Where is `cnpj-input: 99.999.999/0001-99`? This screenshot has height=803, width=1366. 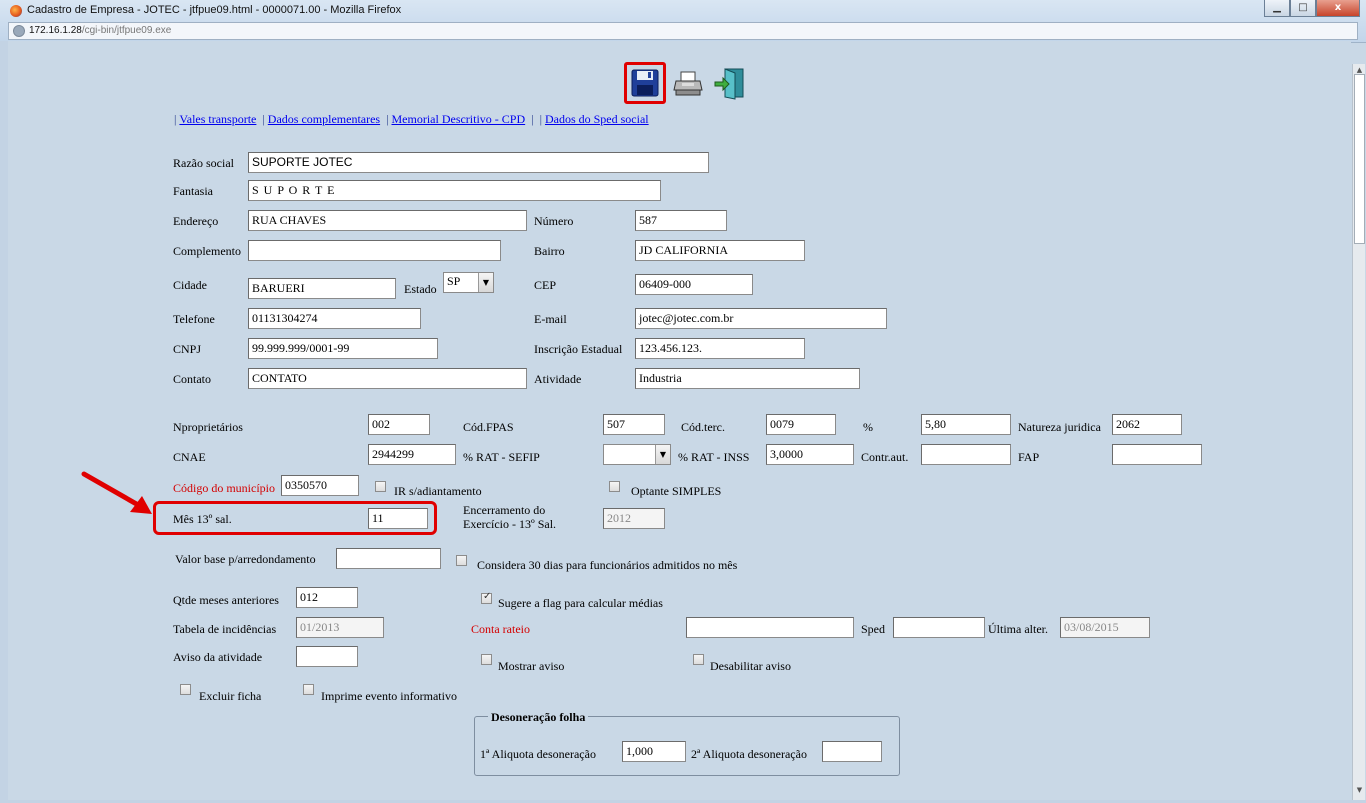
cnpj-input: 99.999.999/0001-99 is located at coordinates (343, 348).